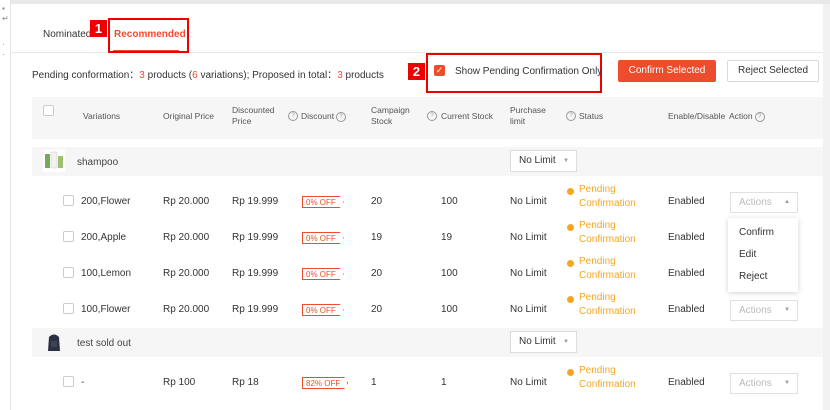  Describe the element at coordinates (374, 382) in the screenshot. I see `campaign-stock: 1` at that location.